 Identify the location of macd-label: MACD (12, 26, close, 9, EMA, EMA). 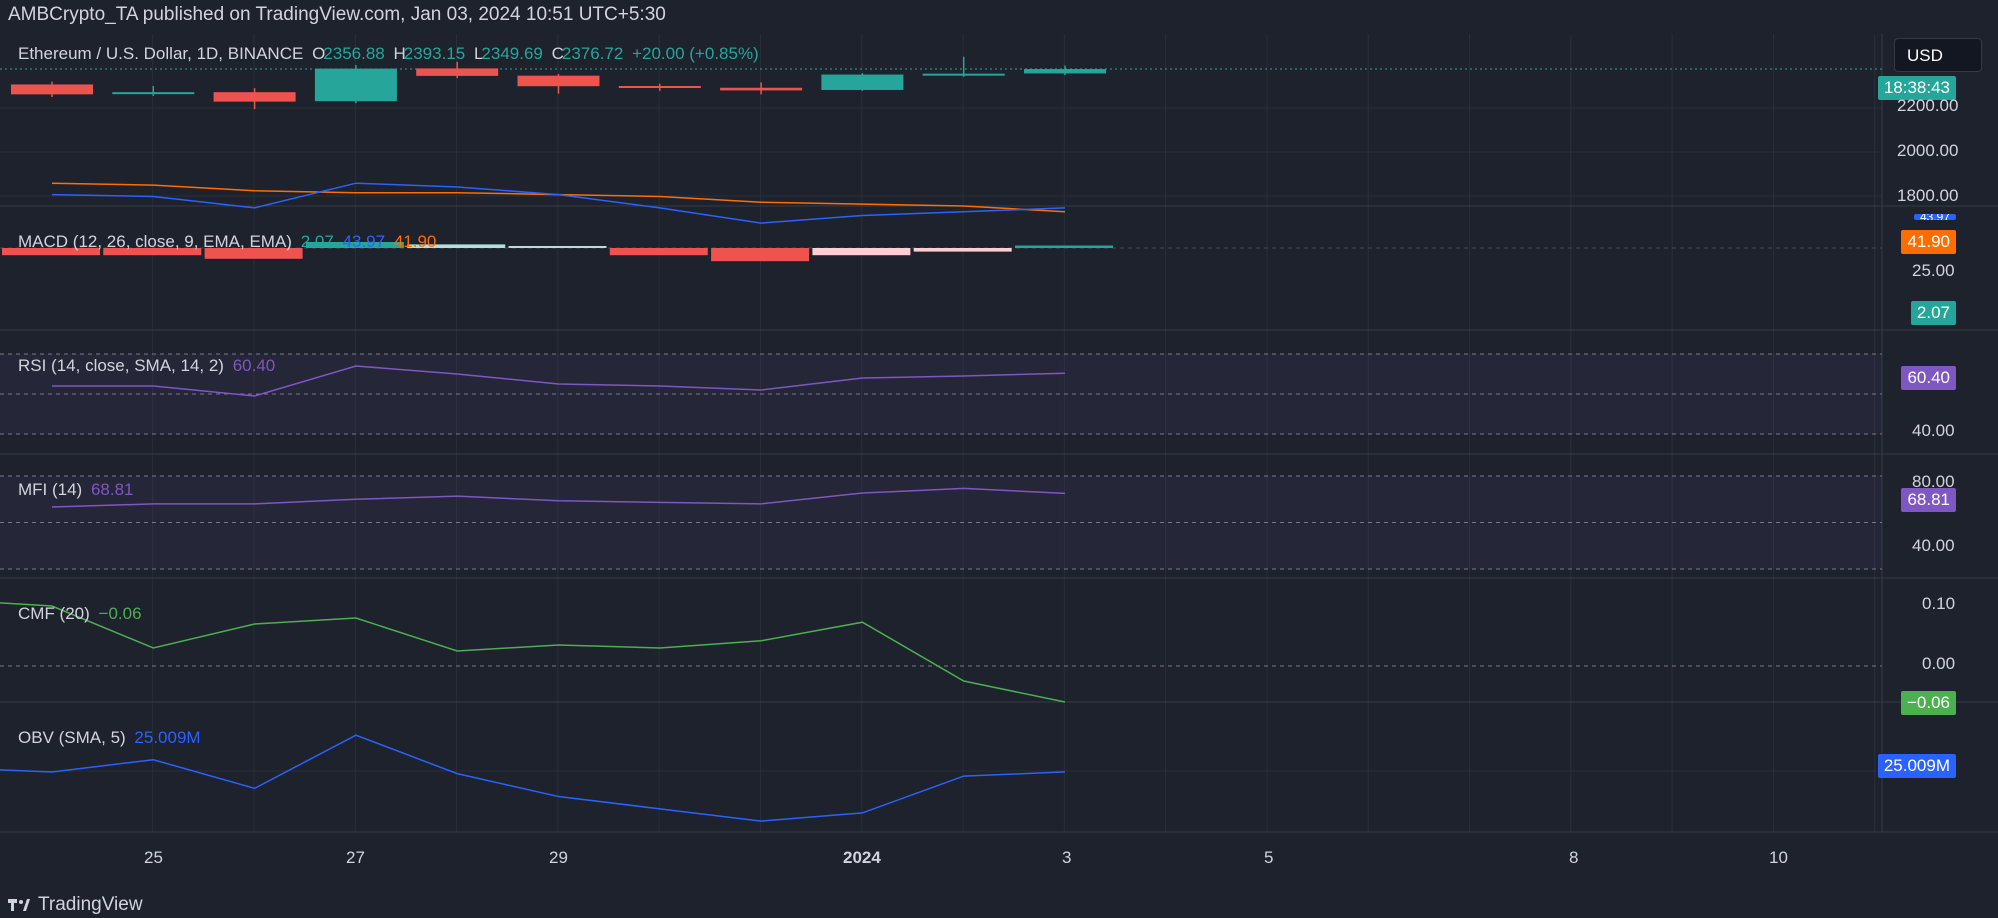
(155, 241).